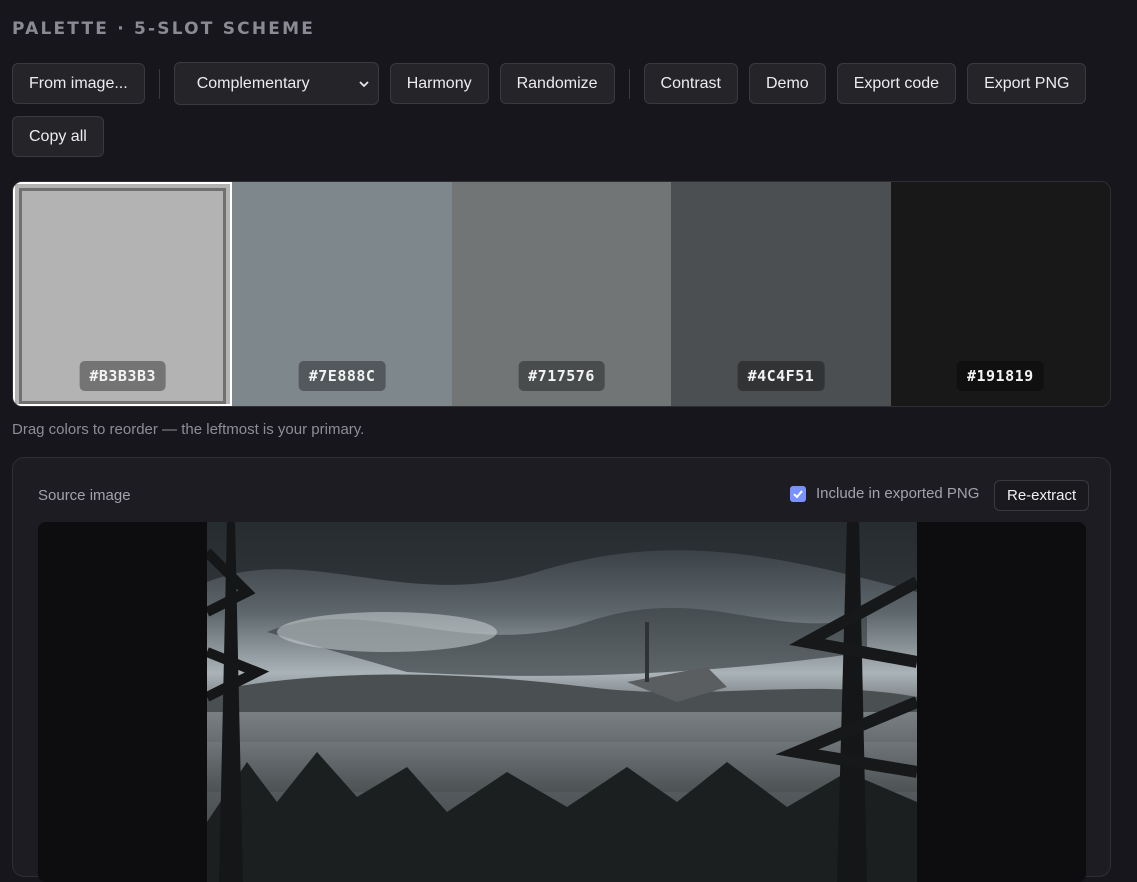  What do you see at coordinates (253, 83) in the screenshot?
I see `scheme-select-value: Complementary` at bounding box center [253, 83].